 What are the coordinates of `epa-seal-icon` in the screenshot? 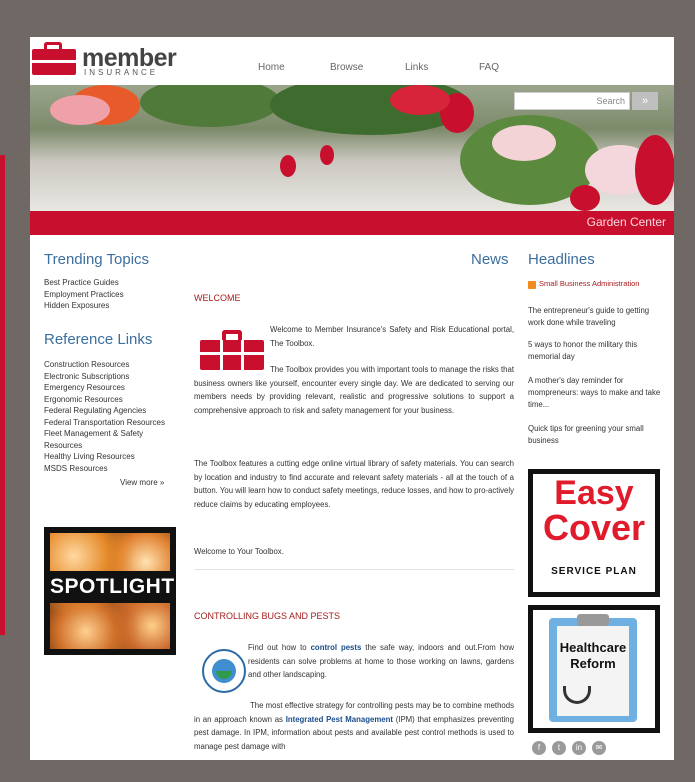 It's located at (224, 671).